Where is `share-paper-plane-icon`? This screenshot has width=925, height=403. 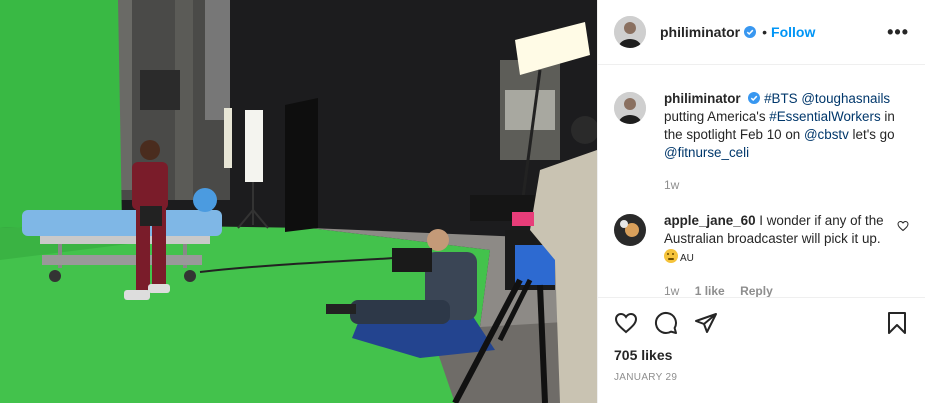 share-paper-plane-icon is located at coordinates (706, 323).